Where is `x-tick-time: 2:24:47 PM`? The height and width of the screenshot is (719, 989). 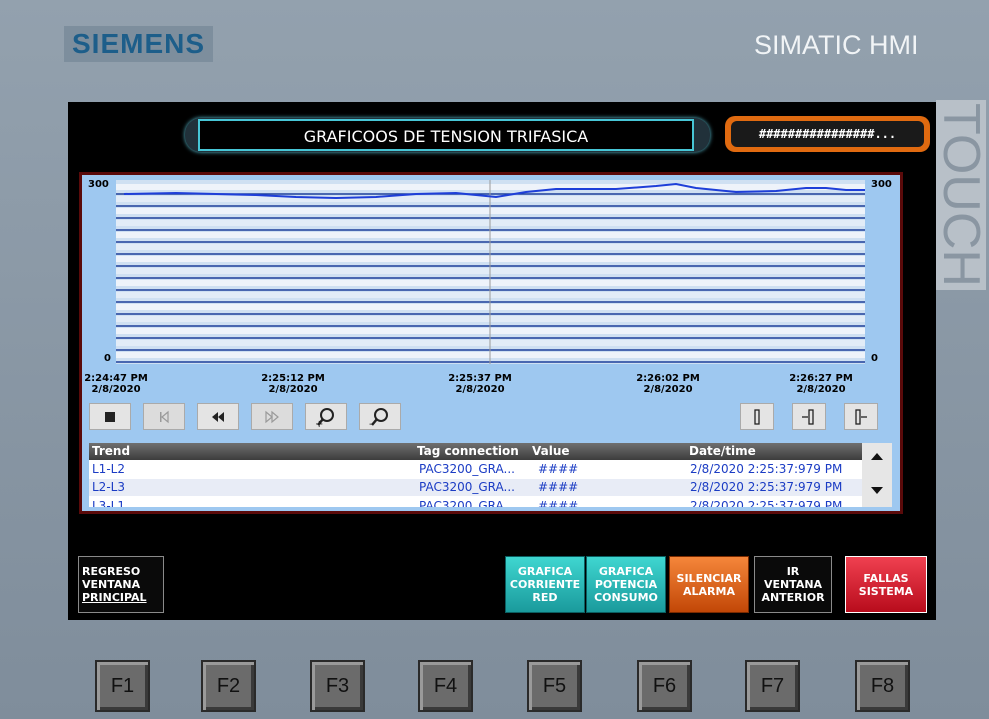
x-tick-time: 2:24:47 PM is located at coordinates (116, 378).